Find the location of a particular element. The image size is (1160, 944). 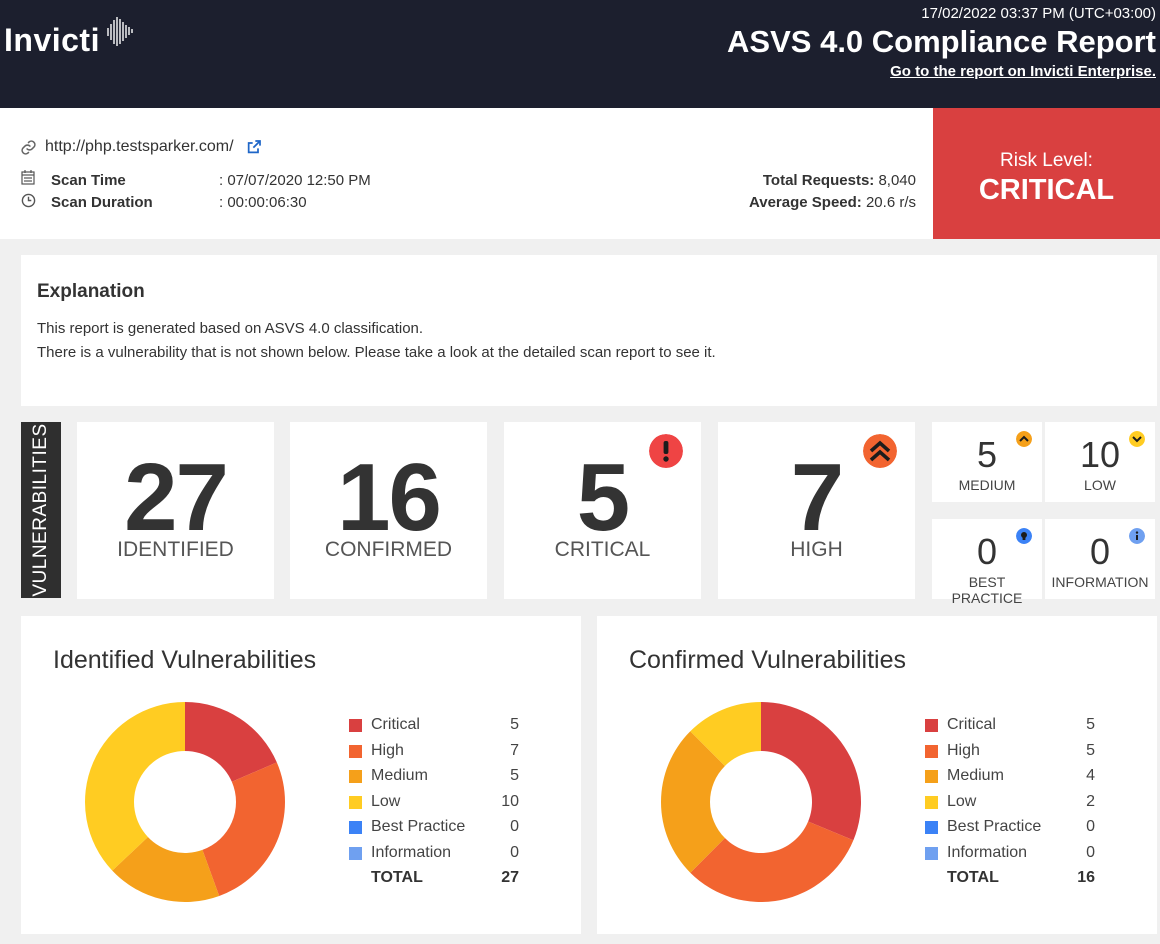

total-requests-value: 8,040 is located at coordinates (897, 180).